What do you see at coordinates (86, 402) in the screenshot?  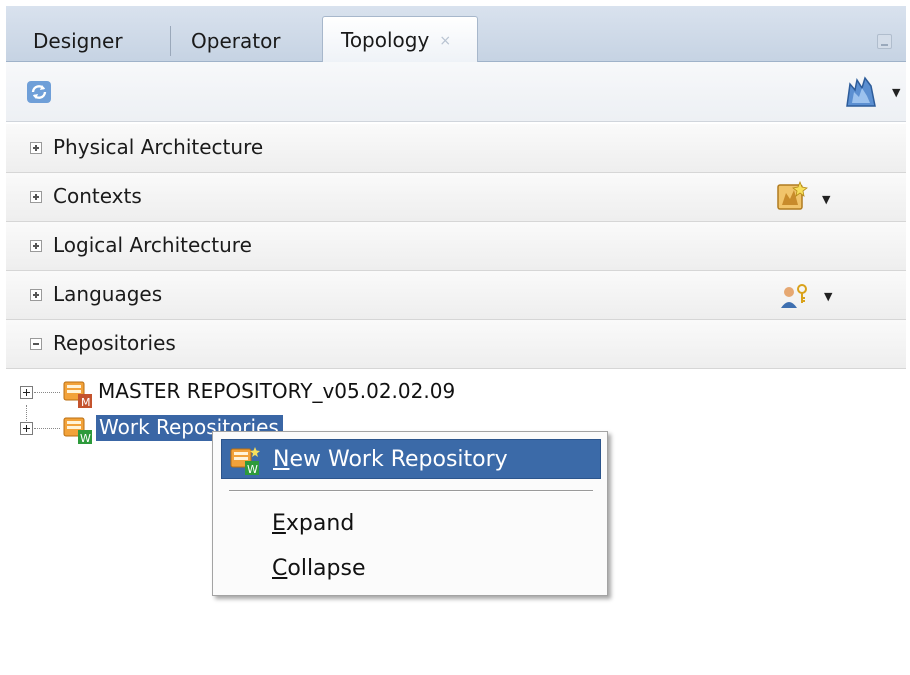 I see `svg-text: M` at bounding box center [86, 402].